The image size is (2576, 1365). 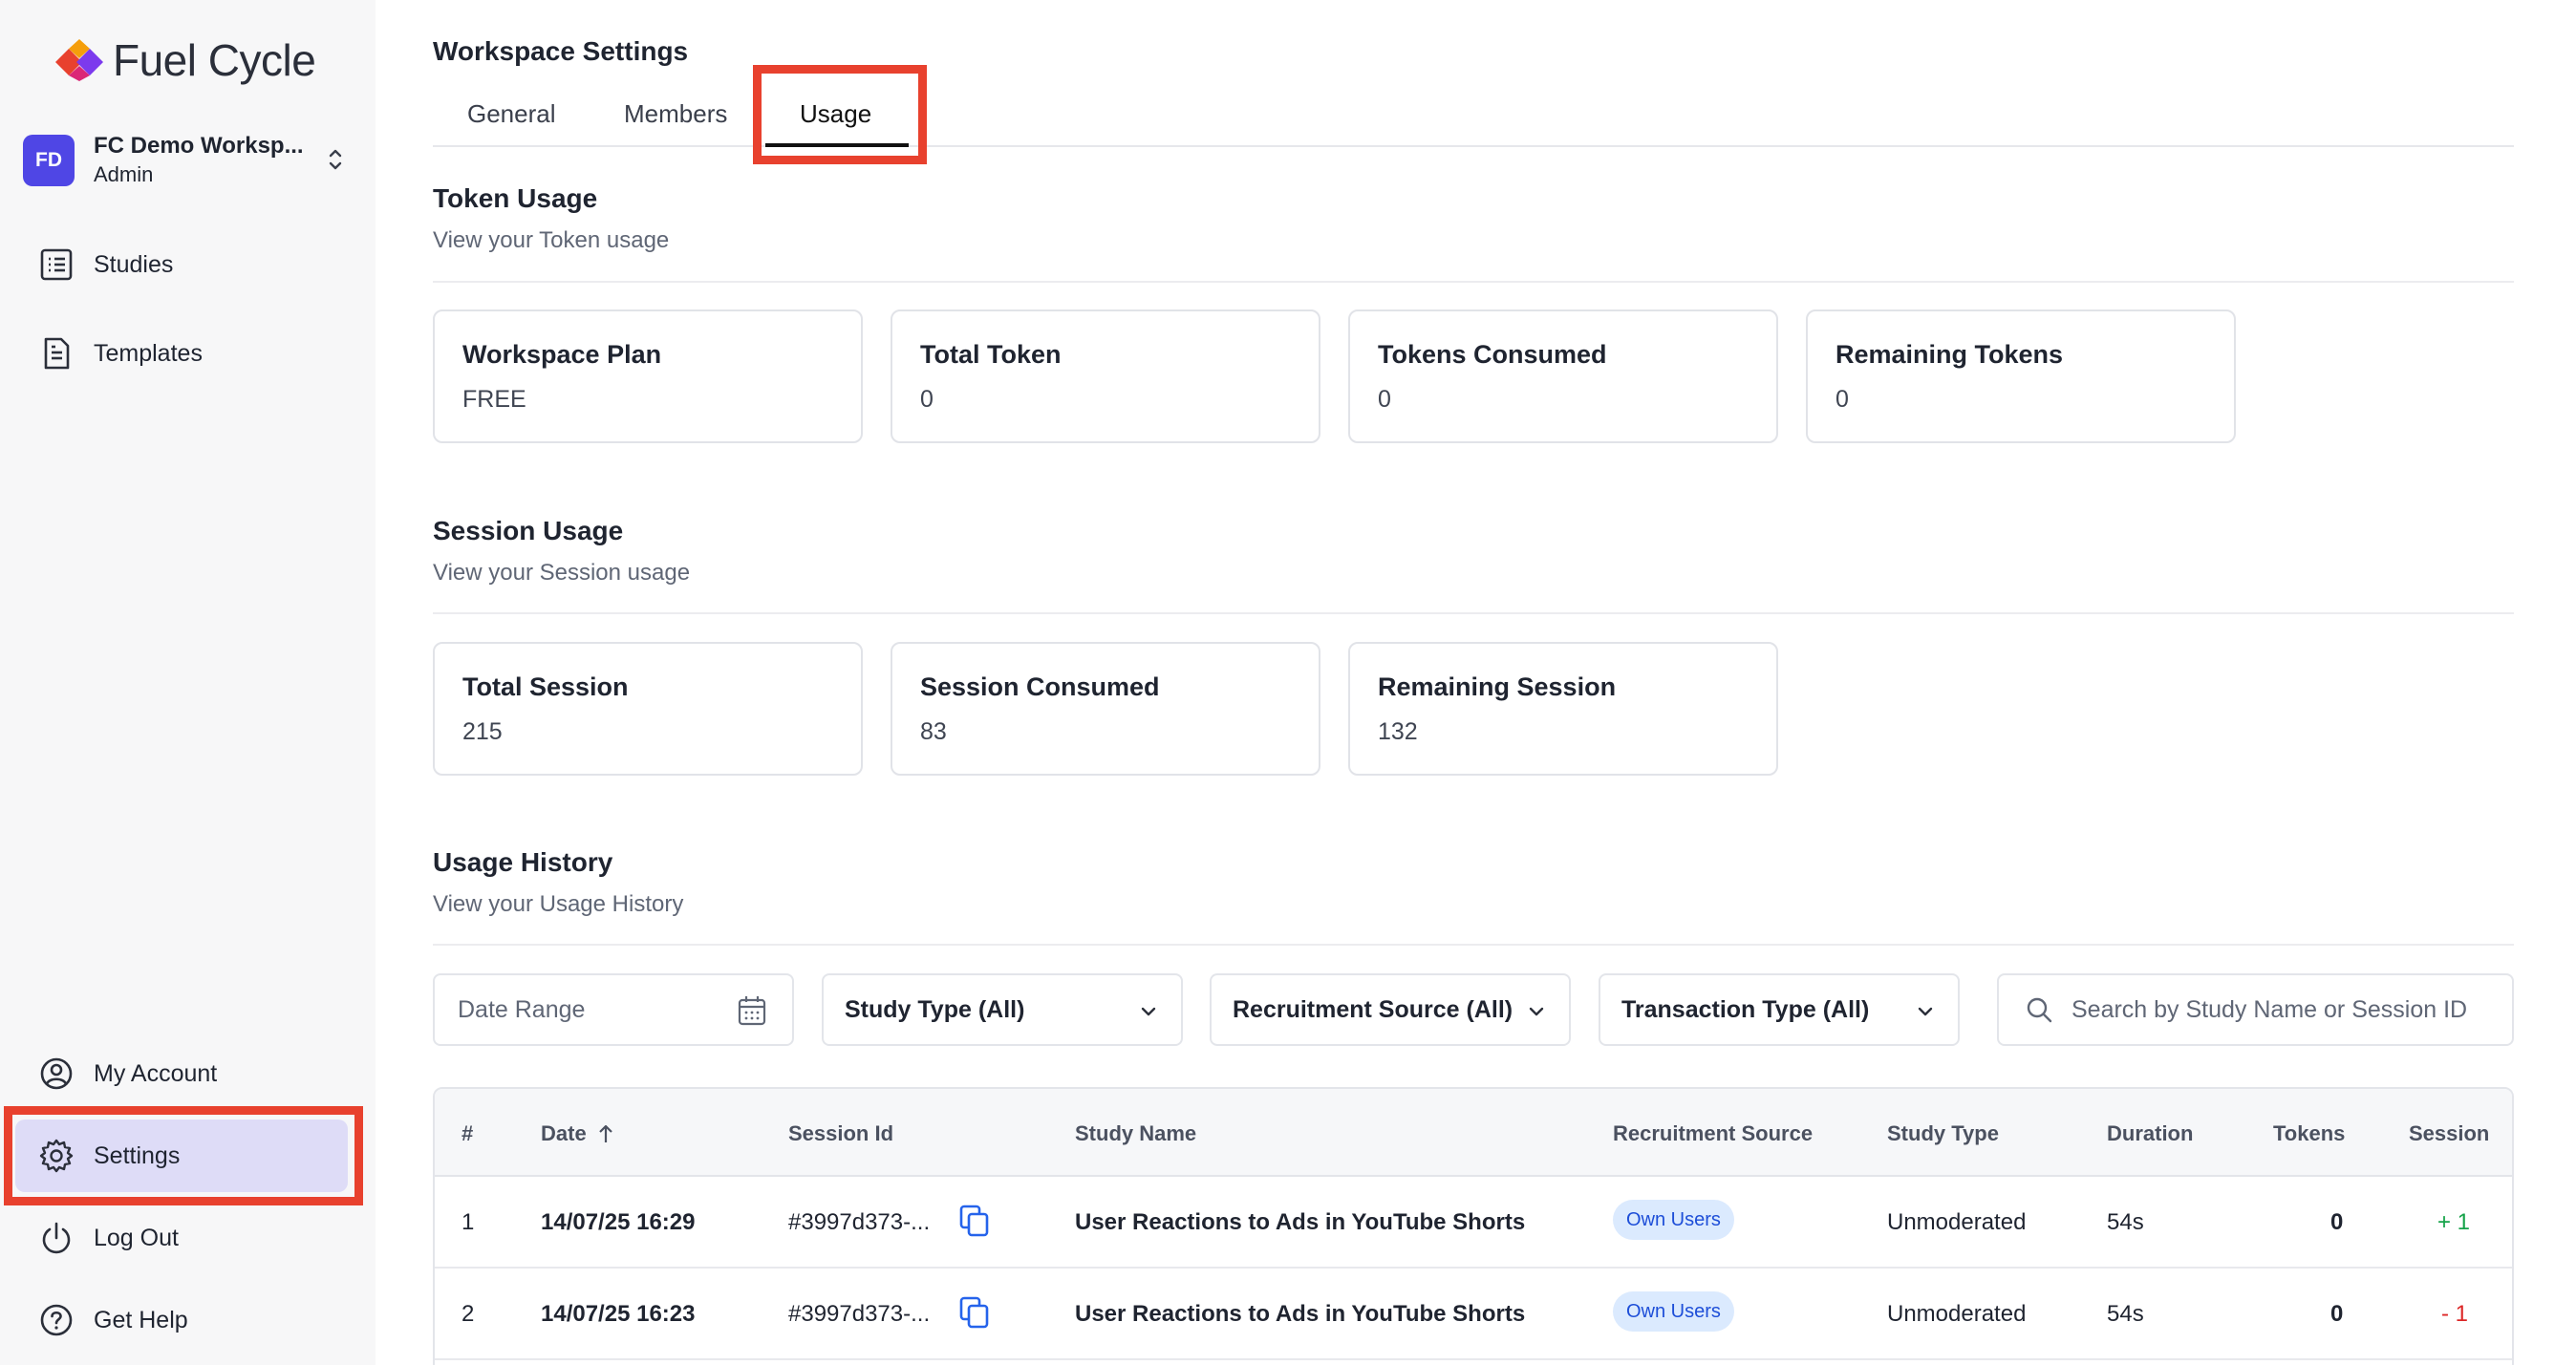 What do you see at coordinates (468, 1222) in the screenshot?
I see `cell-number: 1` at bounding box center [468, 1222].